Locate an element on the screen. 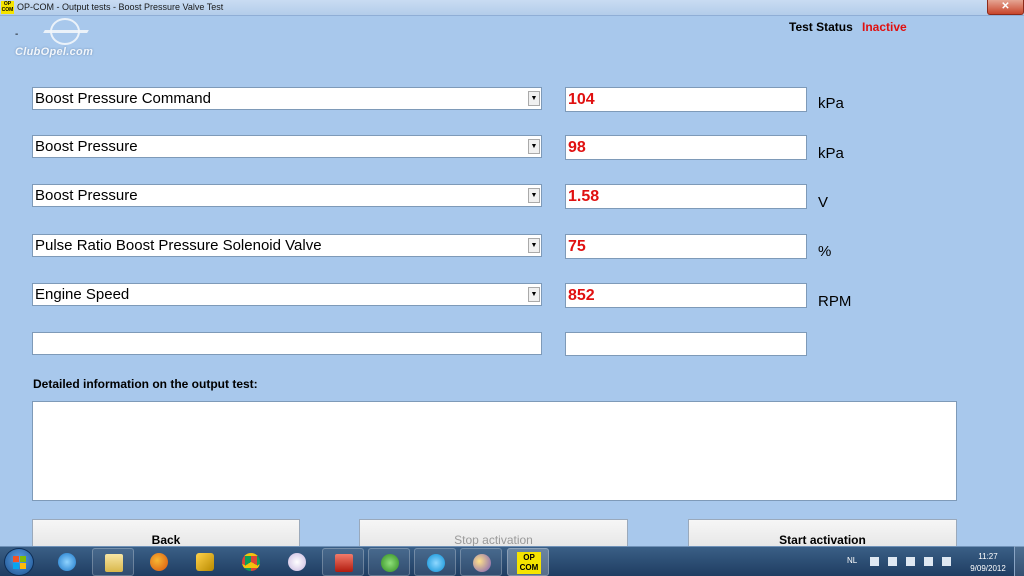 The width and height of the screenshot is (1024, 576). parameter-select-3: Boost Pressure ▼ is located at coordinates (287, 195).